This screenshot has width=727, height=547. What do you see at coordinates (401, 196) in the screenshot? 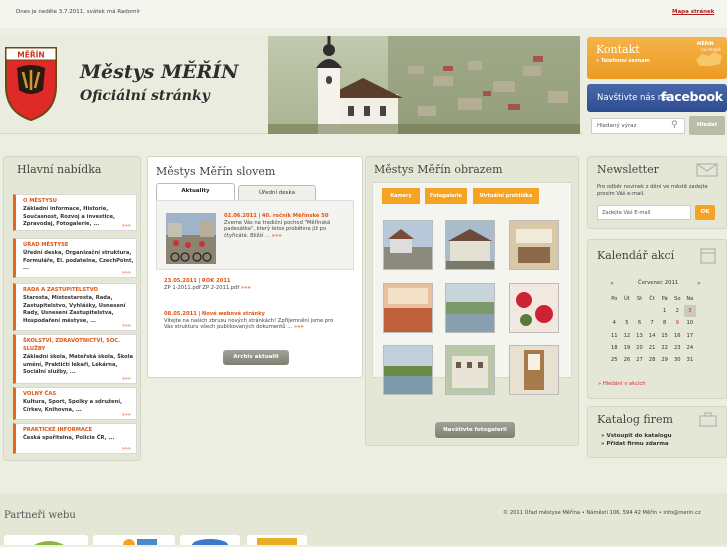
I see `tab-kamery: Kamery` at bounding box center [401, 196].